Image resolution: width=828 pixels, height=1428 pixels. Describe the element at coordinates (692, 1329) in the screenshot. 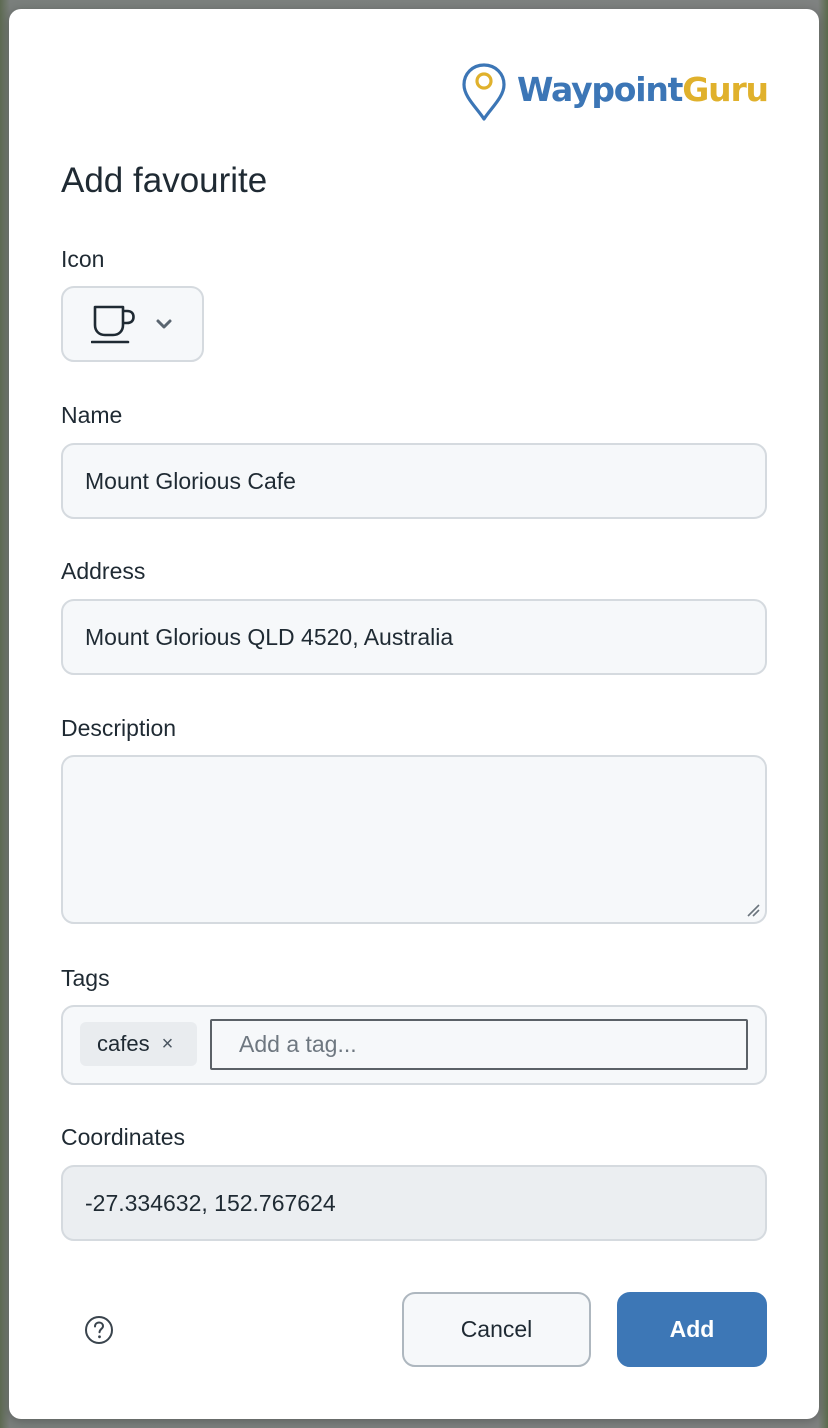

I see `add-button: Add` at that location.